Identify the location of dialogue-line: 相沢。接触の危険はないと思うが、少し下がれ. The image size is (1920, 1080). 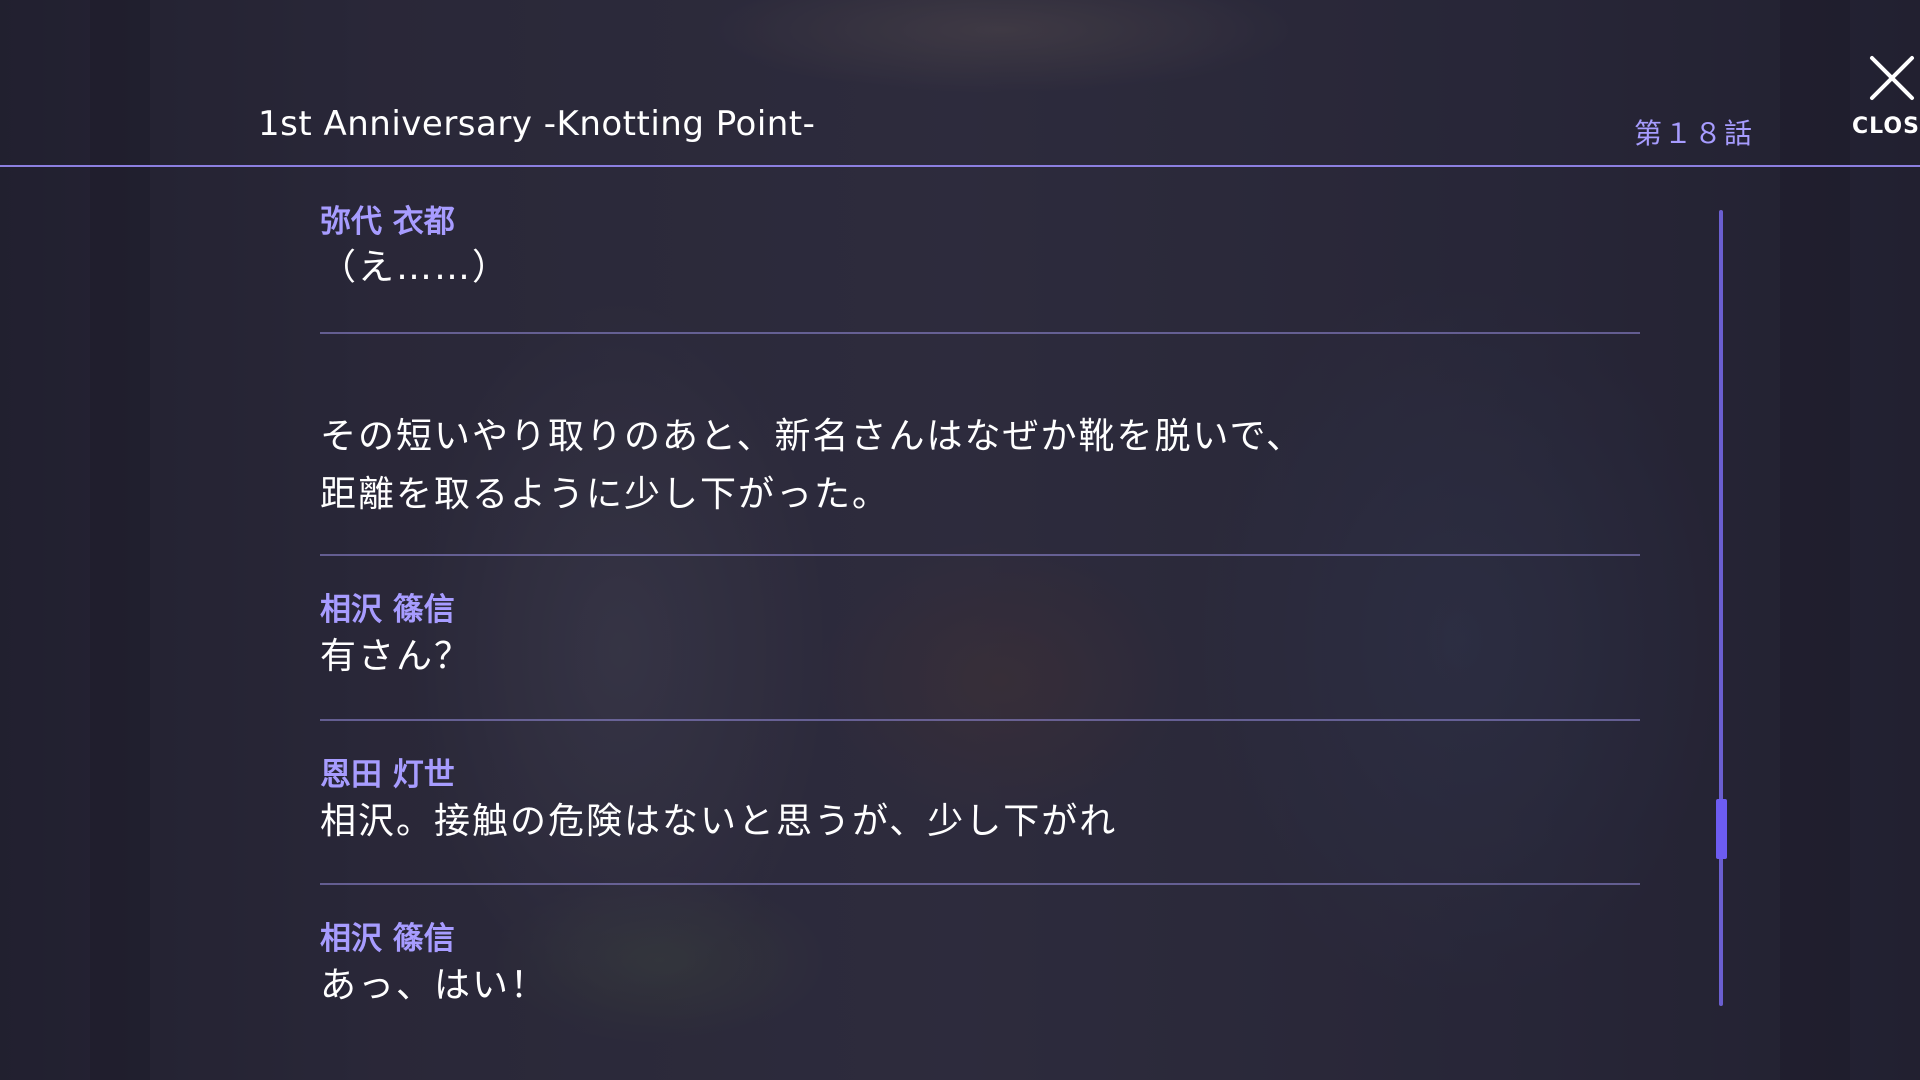
(719, 821).